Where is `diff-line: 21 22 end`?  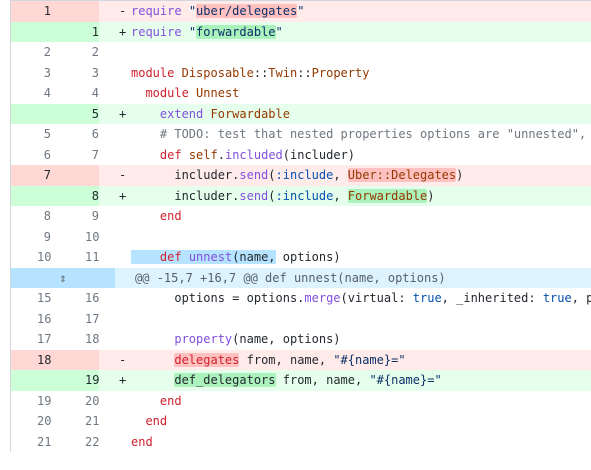
diff-line: 21 22 end is located at coordinates (301, 442).